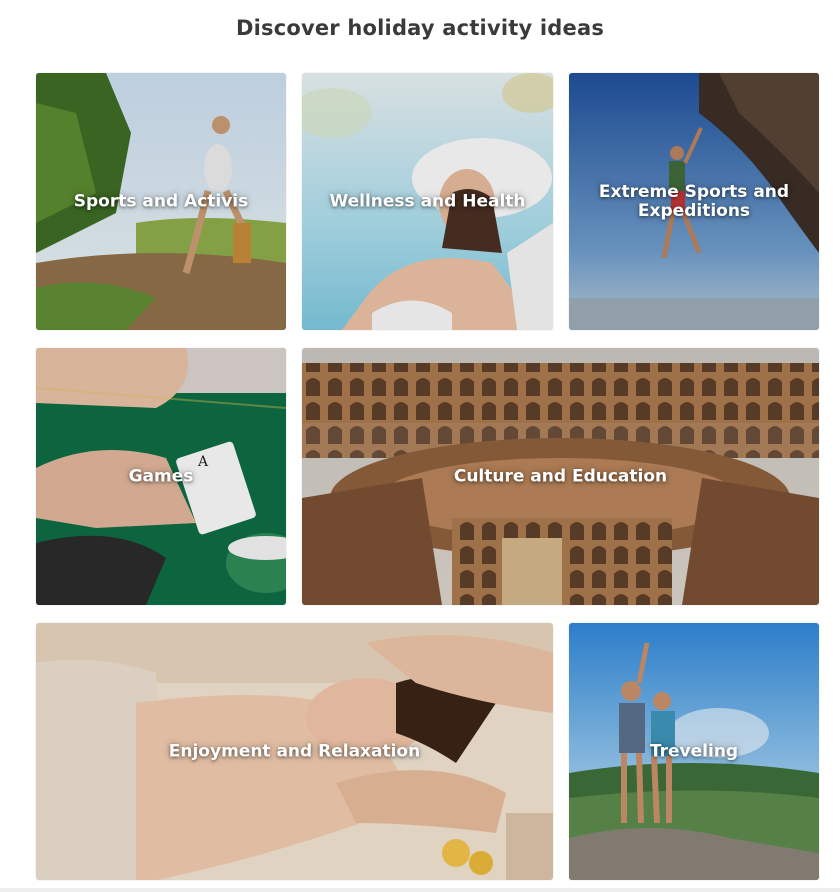 The height and width of the screenshot is (892, 840). I want to click on tile-treveling: Treveling, so click(694, 751).